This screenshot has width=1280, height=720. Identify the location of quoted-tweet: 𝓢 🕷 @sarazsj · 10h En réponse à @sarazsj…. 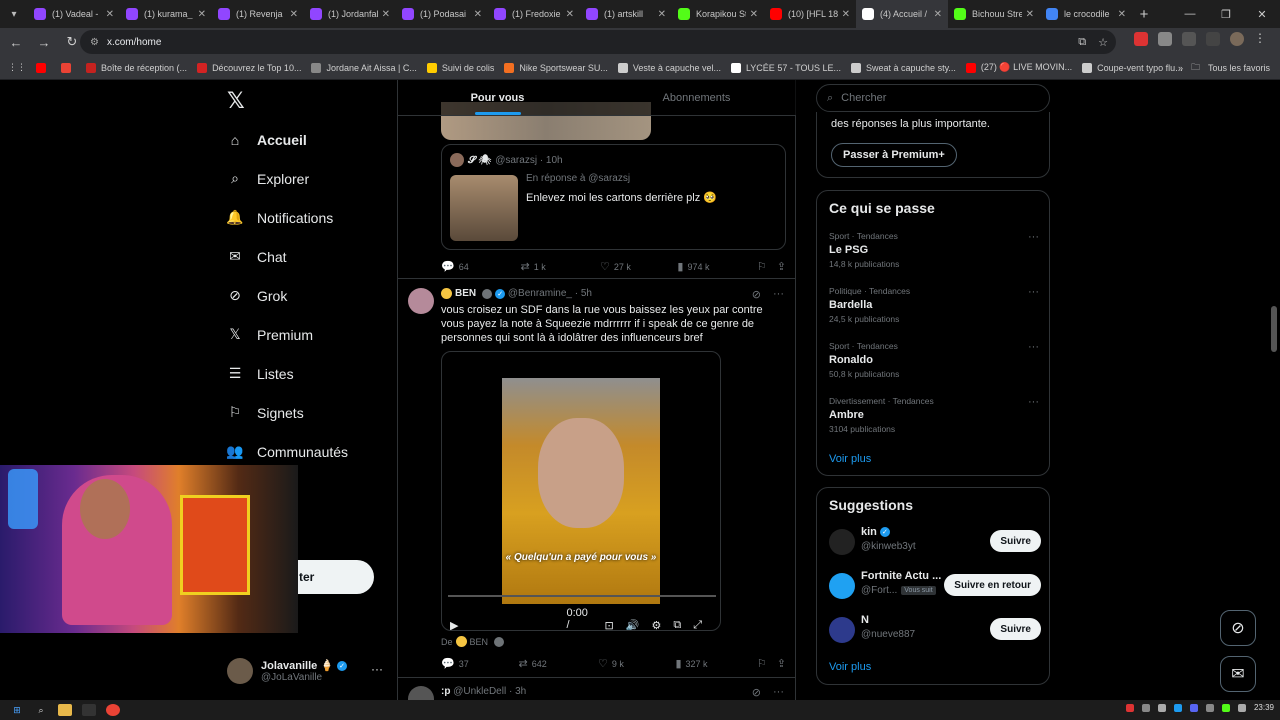
(613, 197).